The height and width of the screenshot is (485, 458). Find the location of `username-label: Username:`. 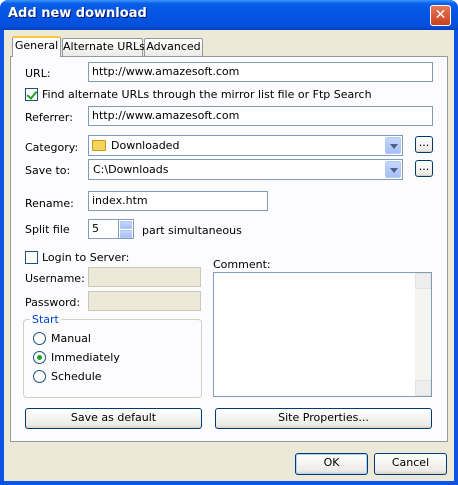

username-label: Username: is located at coordinates (55, 278).